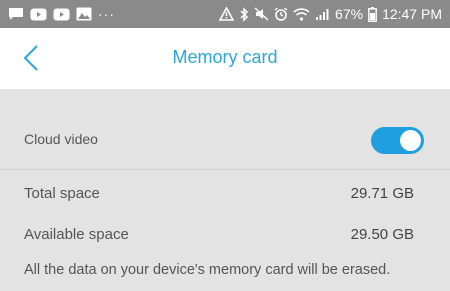 The height and width of the screenshot is (291, 450). What do you see at coordinates (106, 14) in the screenshot?
I see `more-notifications-icon: ···` at bounding box center [106, 14].